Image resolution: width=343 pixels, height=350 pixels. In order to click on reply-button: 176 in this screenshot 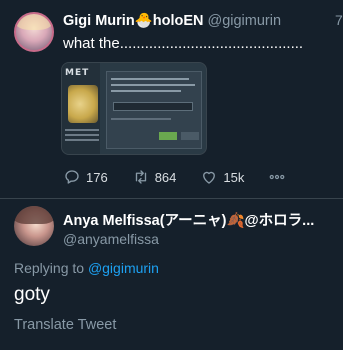, I will do `click(85, 177)`.